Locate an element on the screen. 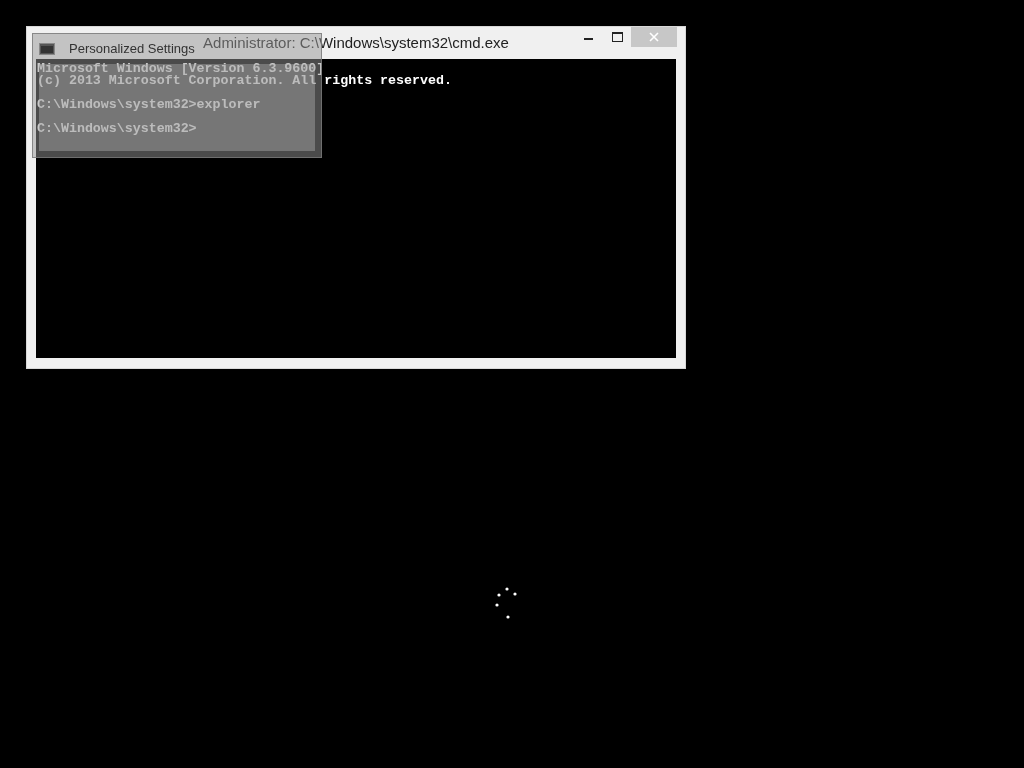  console-line: C:\Windows\system32>explorer is located at coordinates (149, 105).